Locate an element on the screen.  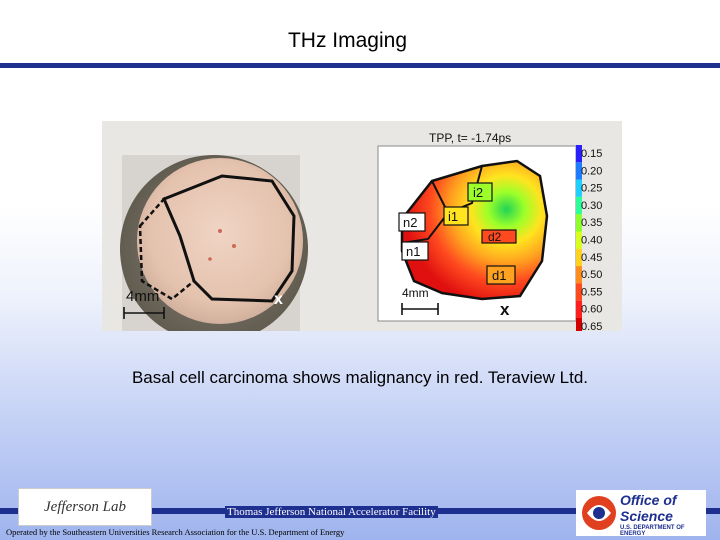
colorbar-tick-label: 0.30 is located at coordinates (591, 206).